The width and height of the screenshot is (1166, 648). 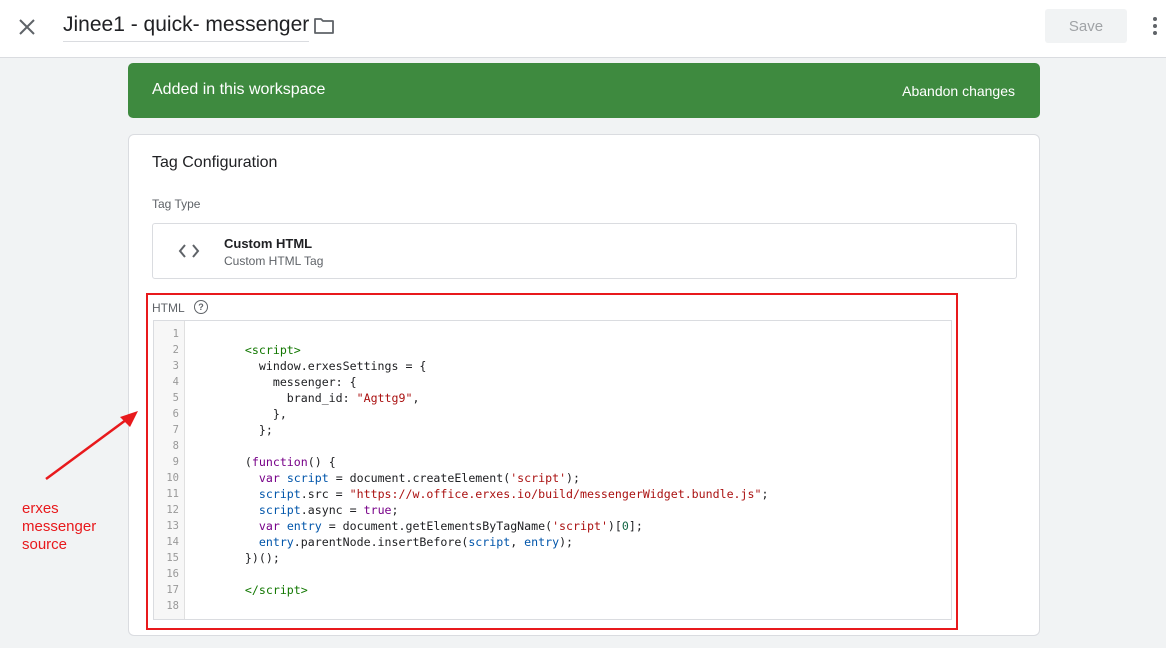 I want to click on folder-button, so click(x=325, y=27).